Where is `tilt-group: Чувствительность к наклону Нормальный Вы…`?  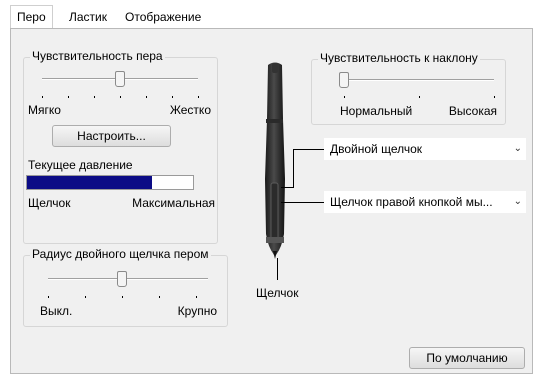
tilt-group: Чувствительность к наклону Нормальный Вы… is located at coordinates (408, 88).